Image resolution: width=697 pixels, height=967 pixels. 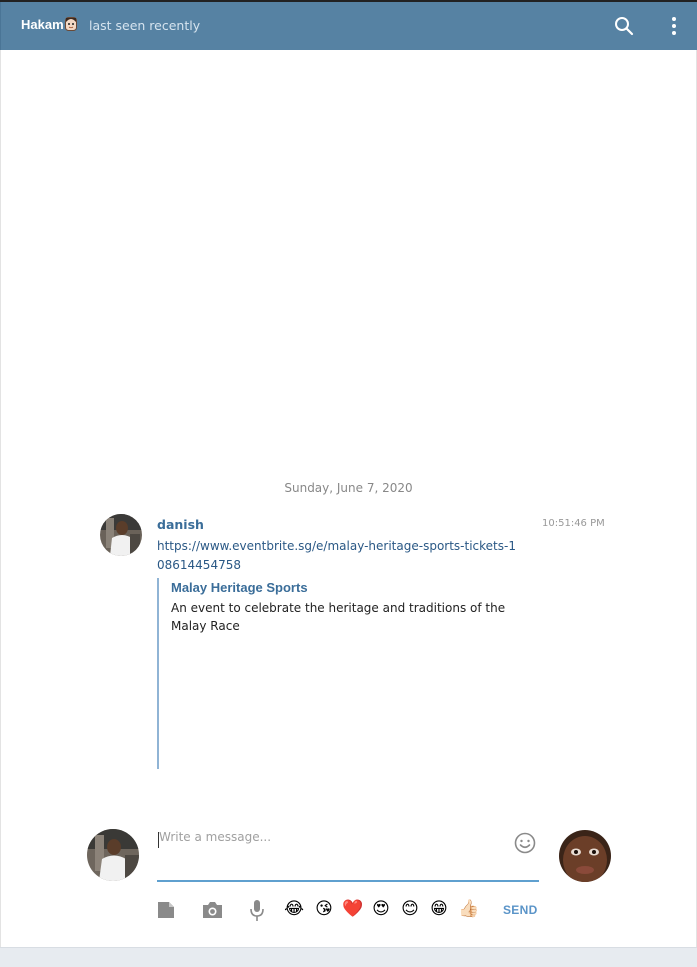 I want to click on emoji-heart-icon: ❤️, so click(x=352, y=909).